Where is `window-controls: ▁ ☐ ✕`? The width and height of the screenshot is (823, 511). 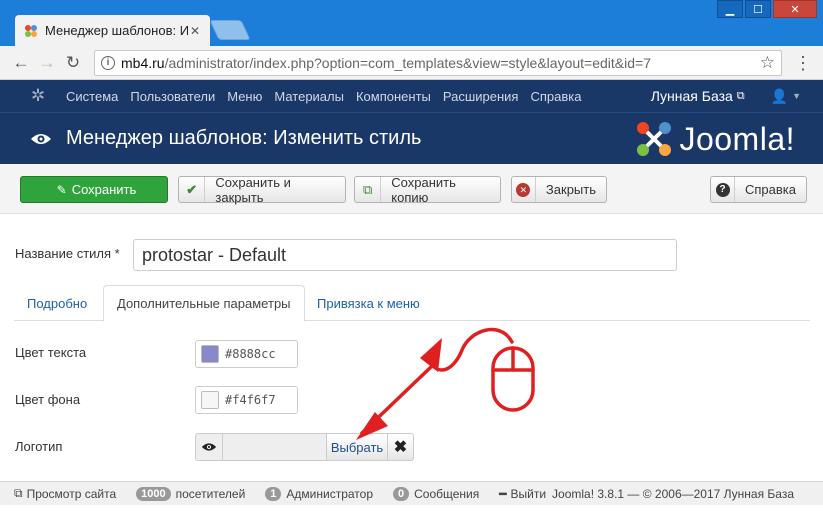 window-controls: ▁ ☐ ✕ is located at coordinates (766, 9).